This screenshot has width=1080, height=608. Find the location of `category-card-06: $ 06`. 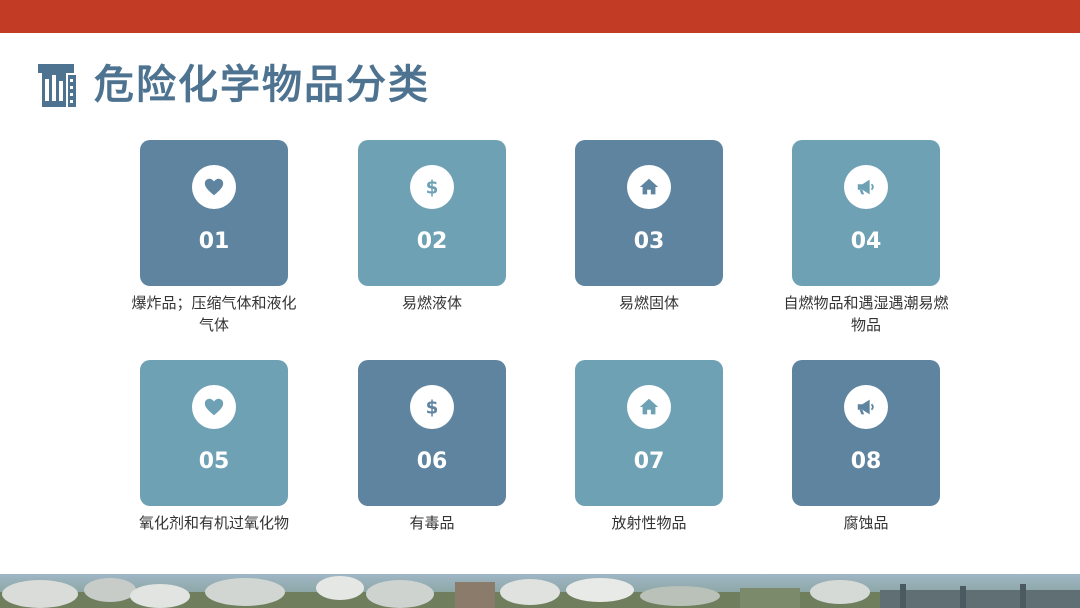

category-card-06: $ 06 is located at coordinates (432, 433).